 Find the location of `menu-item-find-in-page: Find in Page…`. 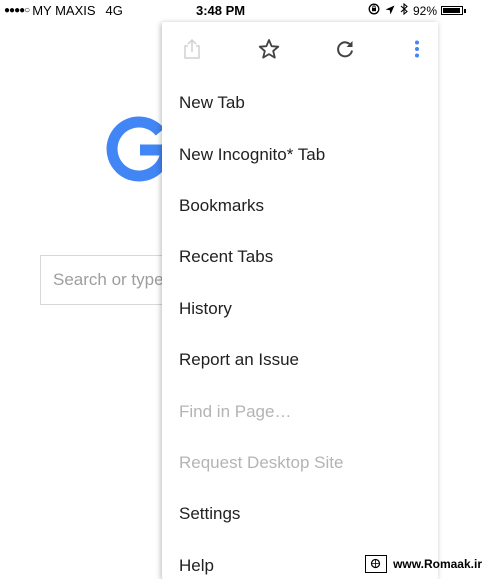

menu-item-find-in-page: Find in Page… is located at coordinates (235, 411).